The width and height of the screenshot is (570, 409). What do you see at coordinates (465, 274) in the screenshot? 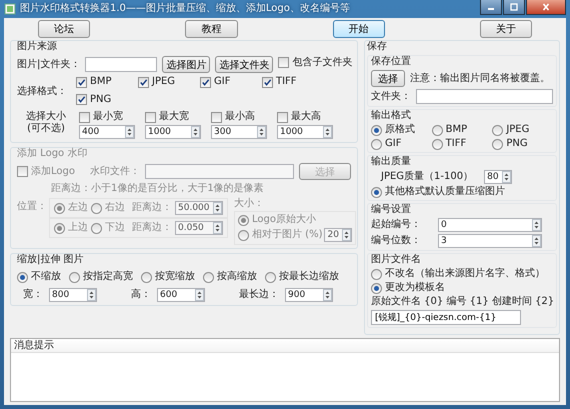
I see `radio-label: 不改名（输出来源图片名字、格式）` at bounding box center [465, 274].